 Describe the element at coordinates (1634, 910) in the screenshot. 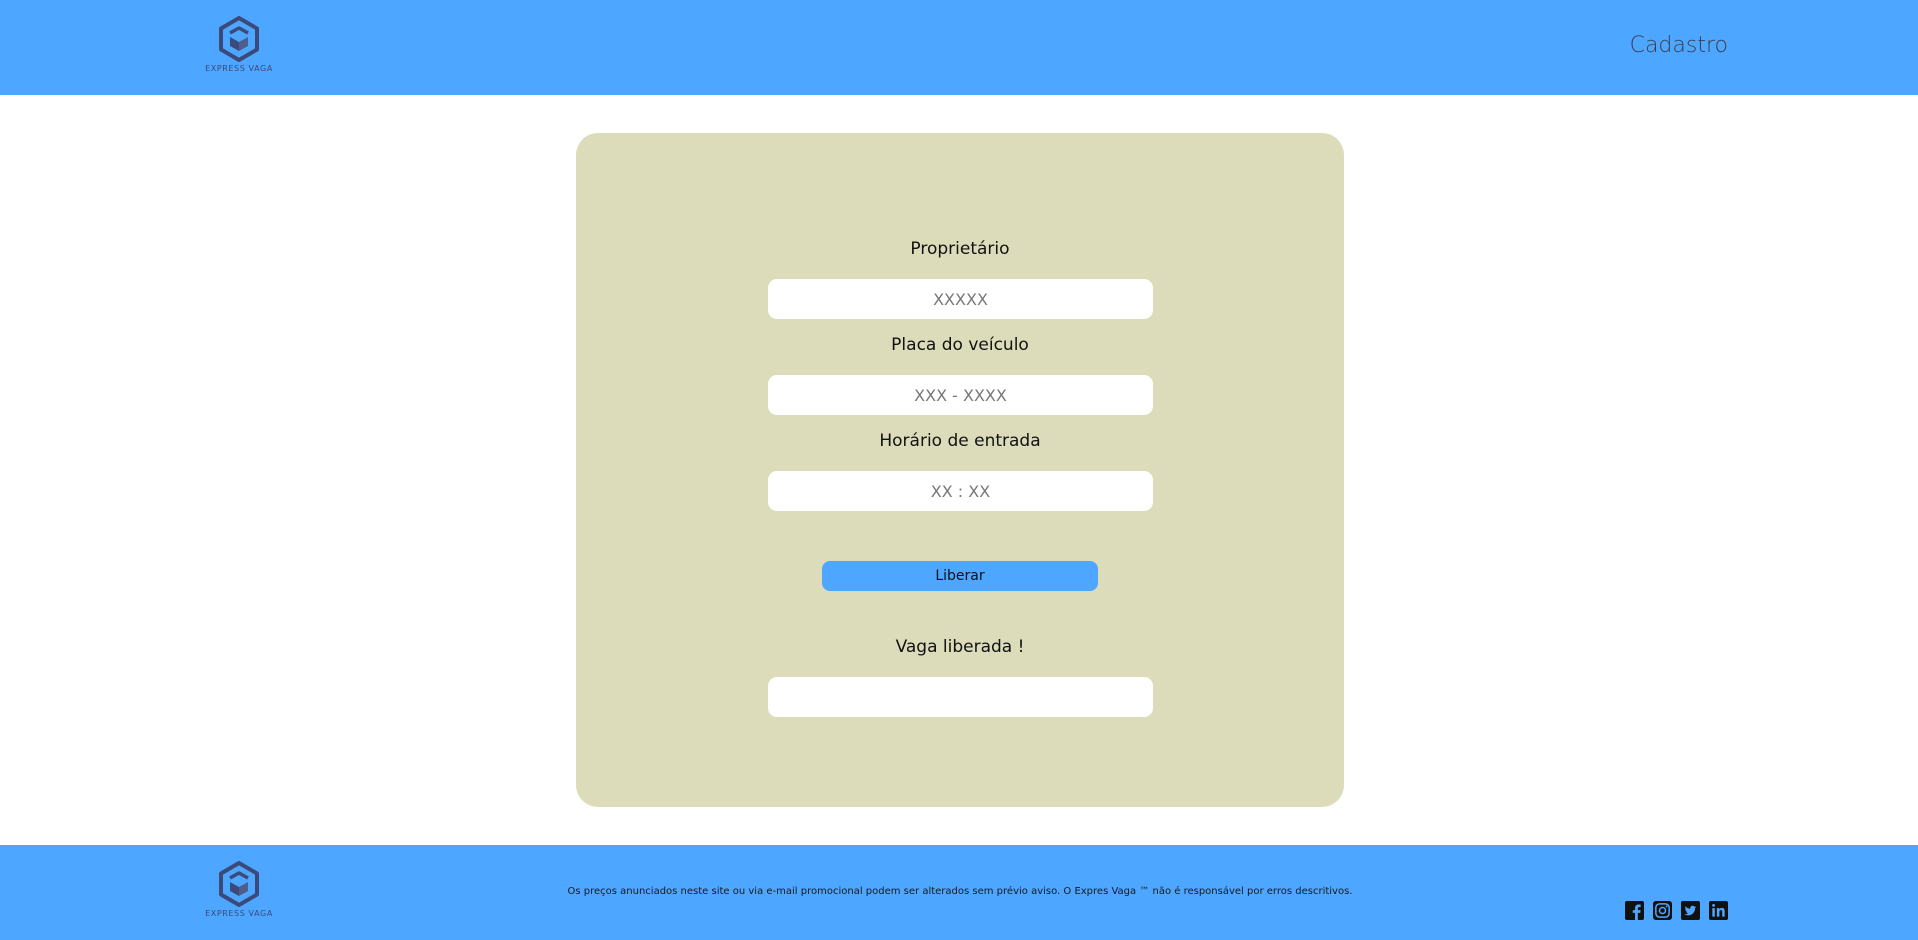

I see `facebook-icon` at that location.